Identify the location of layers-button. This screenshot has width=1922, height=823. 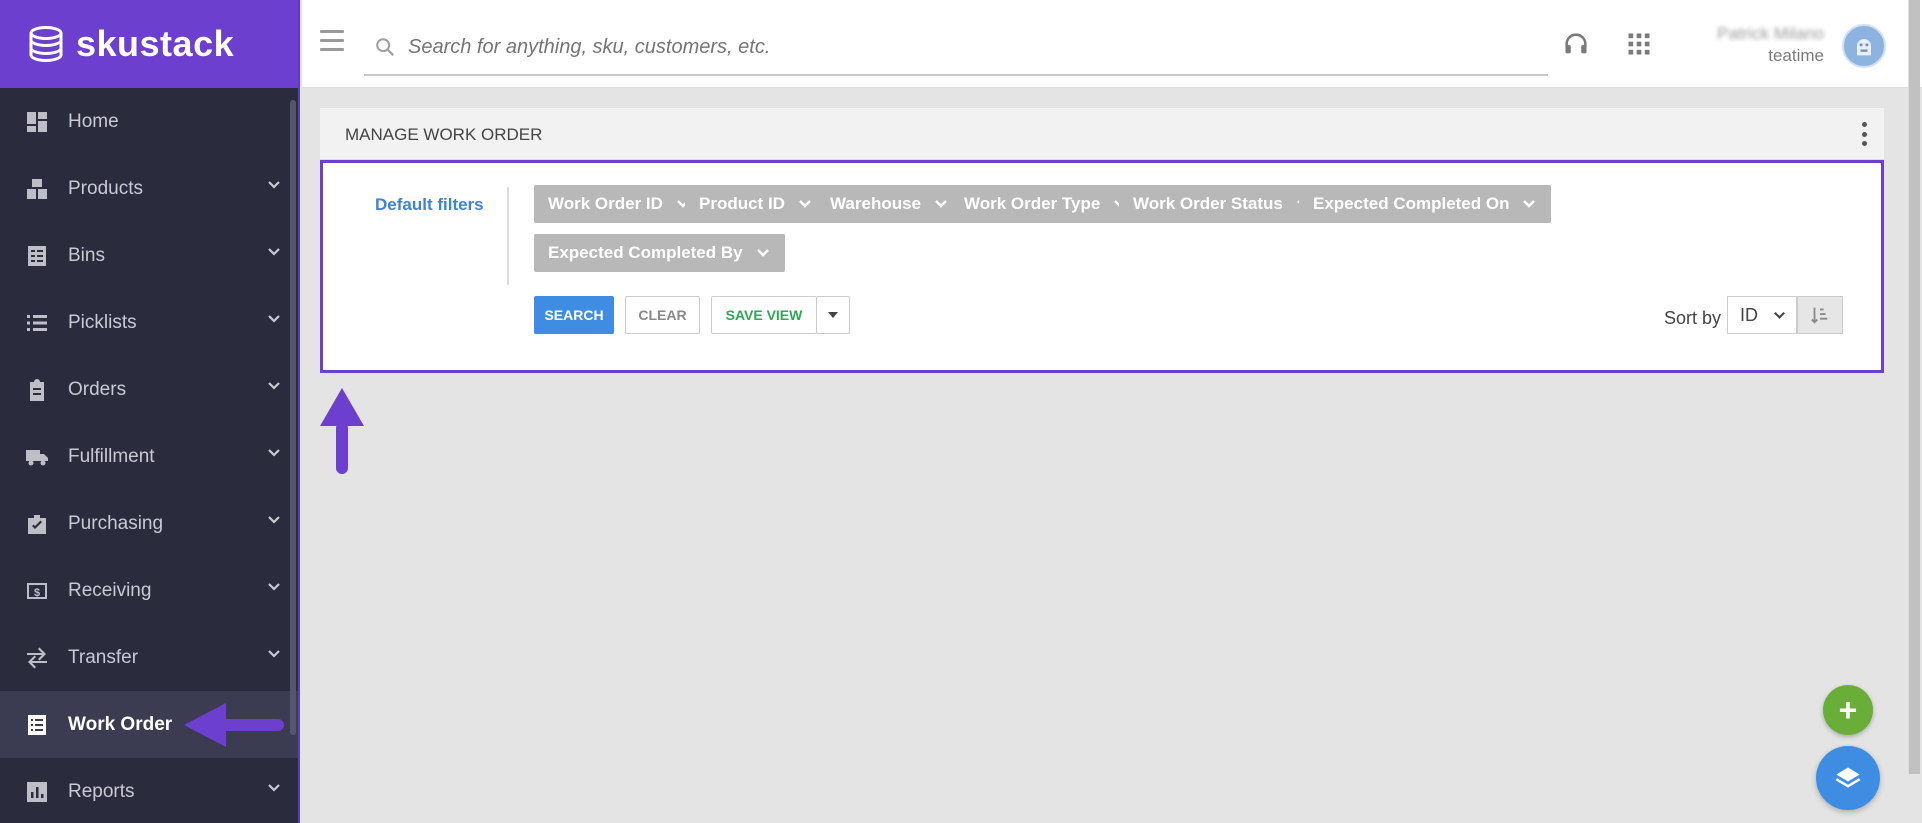
(1848, 778).